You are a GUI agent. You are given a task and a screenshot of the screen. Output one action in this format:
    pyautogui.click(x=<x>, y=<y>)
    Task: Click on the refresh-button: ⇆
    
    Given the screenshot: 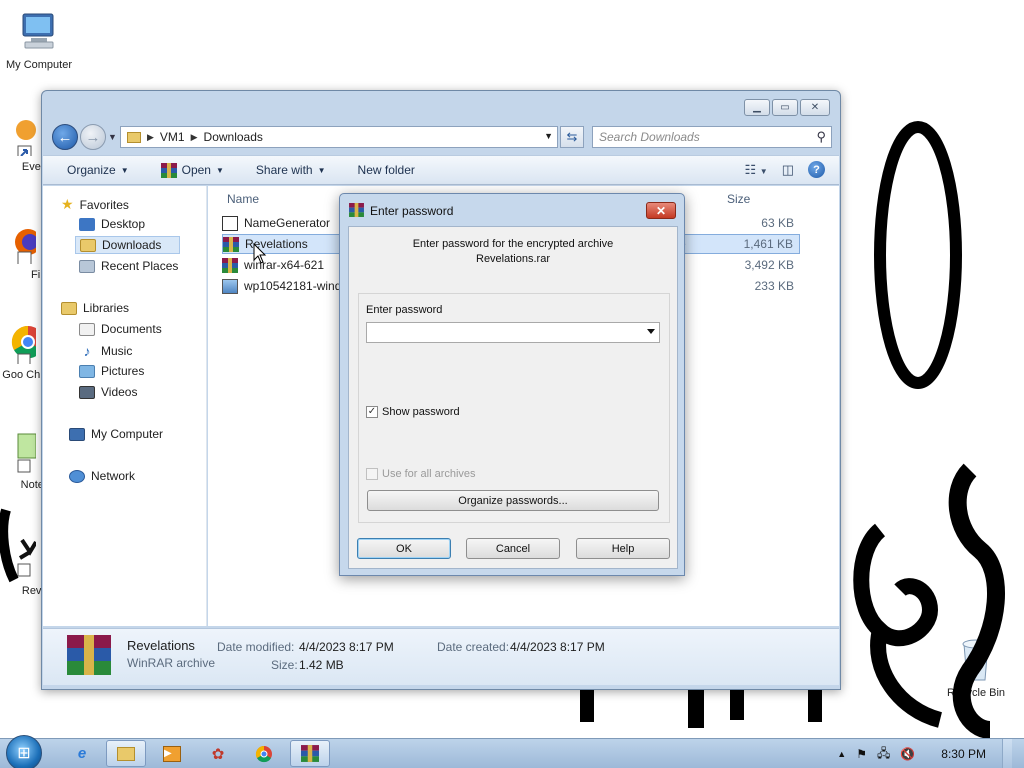 What is the action you would take?
    pyautogui.click(x=572, y=137)
    